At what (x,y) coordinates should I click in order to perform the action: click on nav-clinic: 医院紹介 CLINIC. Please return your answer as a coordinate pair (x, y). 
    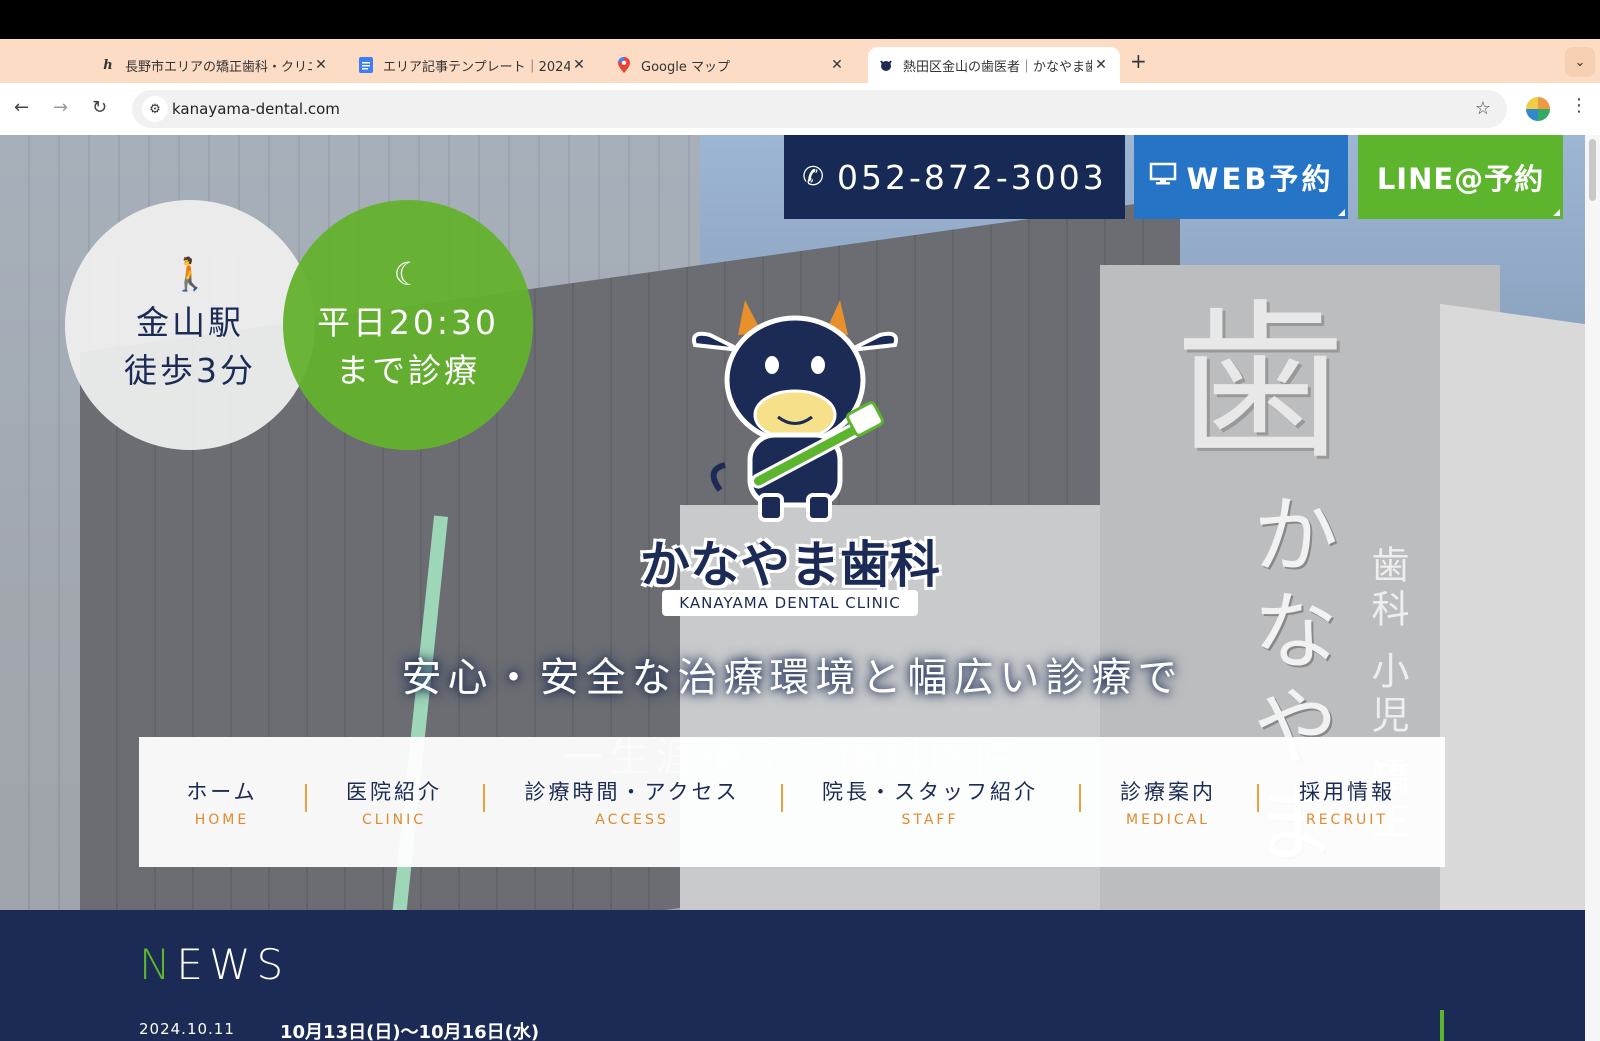
    Looking at the image, I should click on (394, 802).